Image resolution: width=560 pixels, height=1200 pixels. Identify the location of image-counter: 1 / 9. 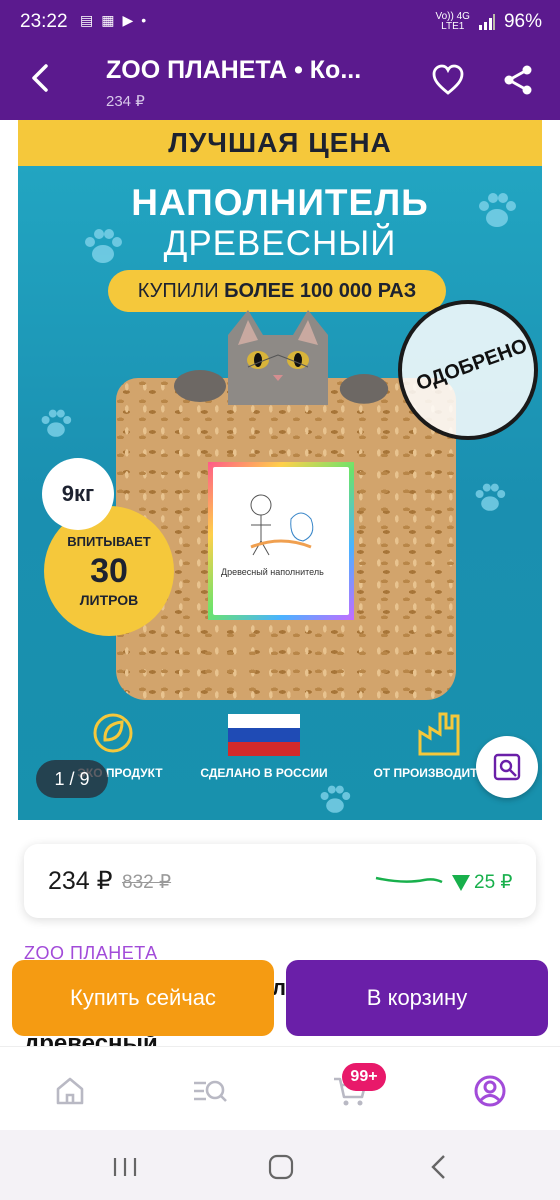
(72, 779).